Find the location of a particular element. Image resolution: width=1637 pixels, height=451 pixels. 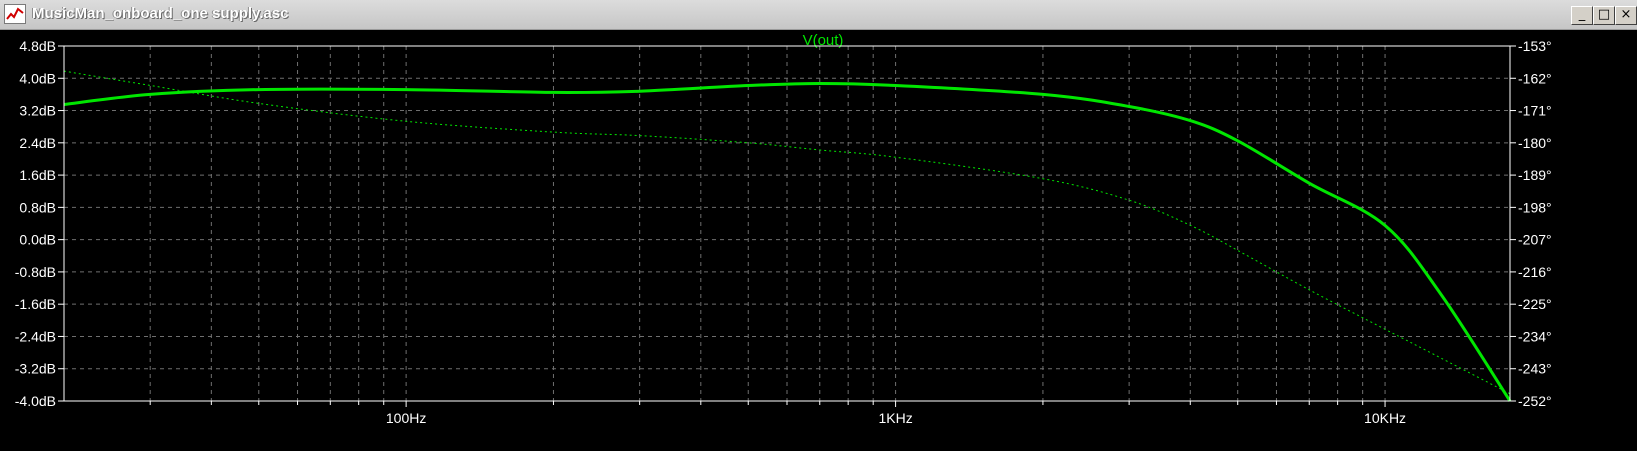

y-right-tick-label: -216° is located at coordinates (1535, 272).